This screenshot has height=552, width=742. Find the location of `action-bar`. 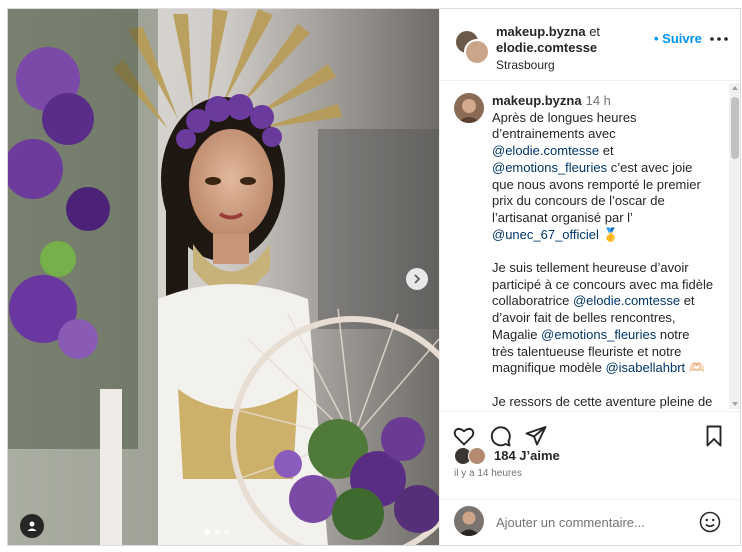

action-bar is located at coordinates (590, 429).